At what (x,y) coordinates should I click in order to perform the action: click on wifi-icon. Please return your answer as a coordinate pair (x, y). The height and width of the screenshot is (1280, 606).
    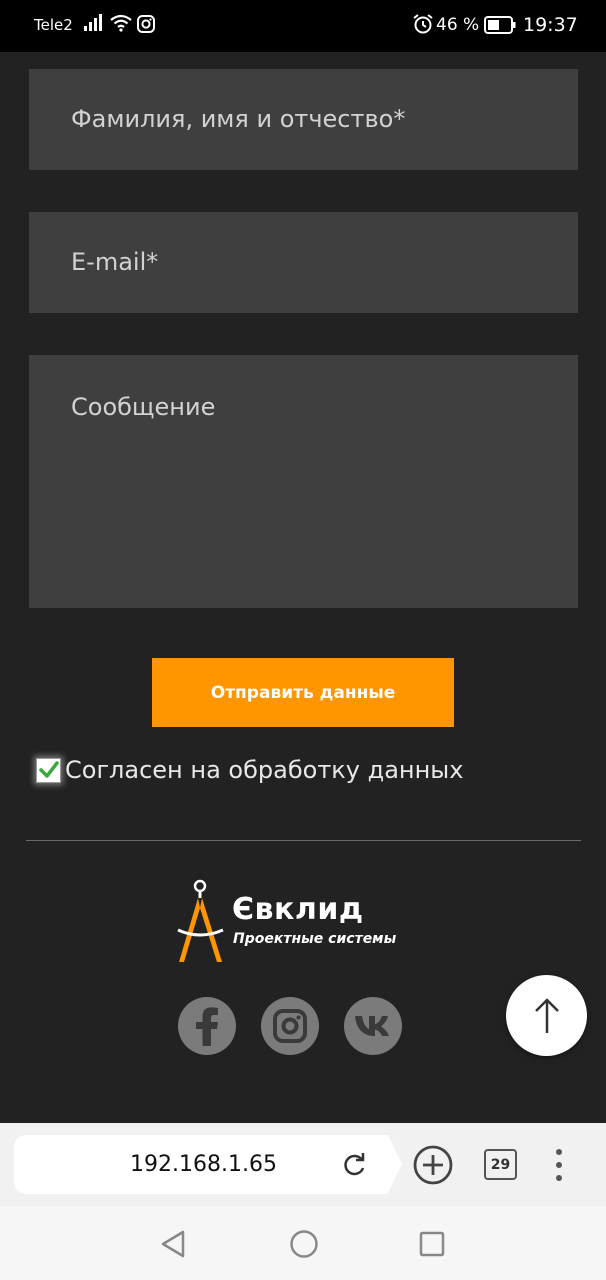
    Looking at the image, I should click on (121, 25).